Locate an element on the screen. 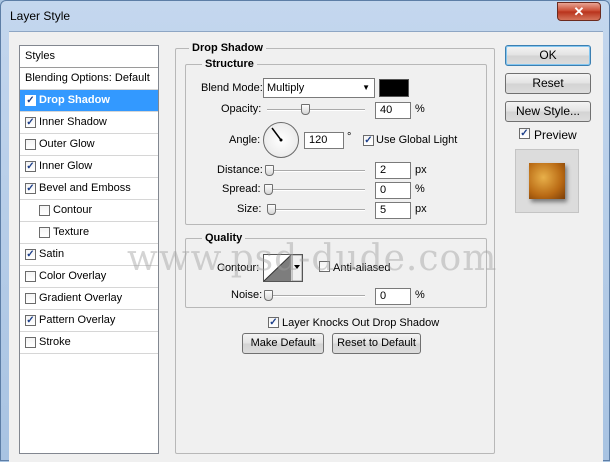  distance-input: 2 is located at coordinates (393, 170).